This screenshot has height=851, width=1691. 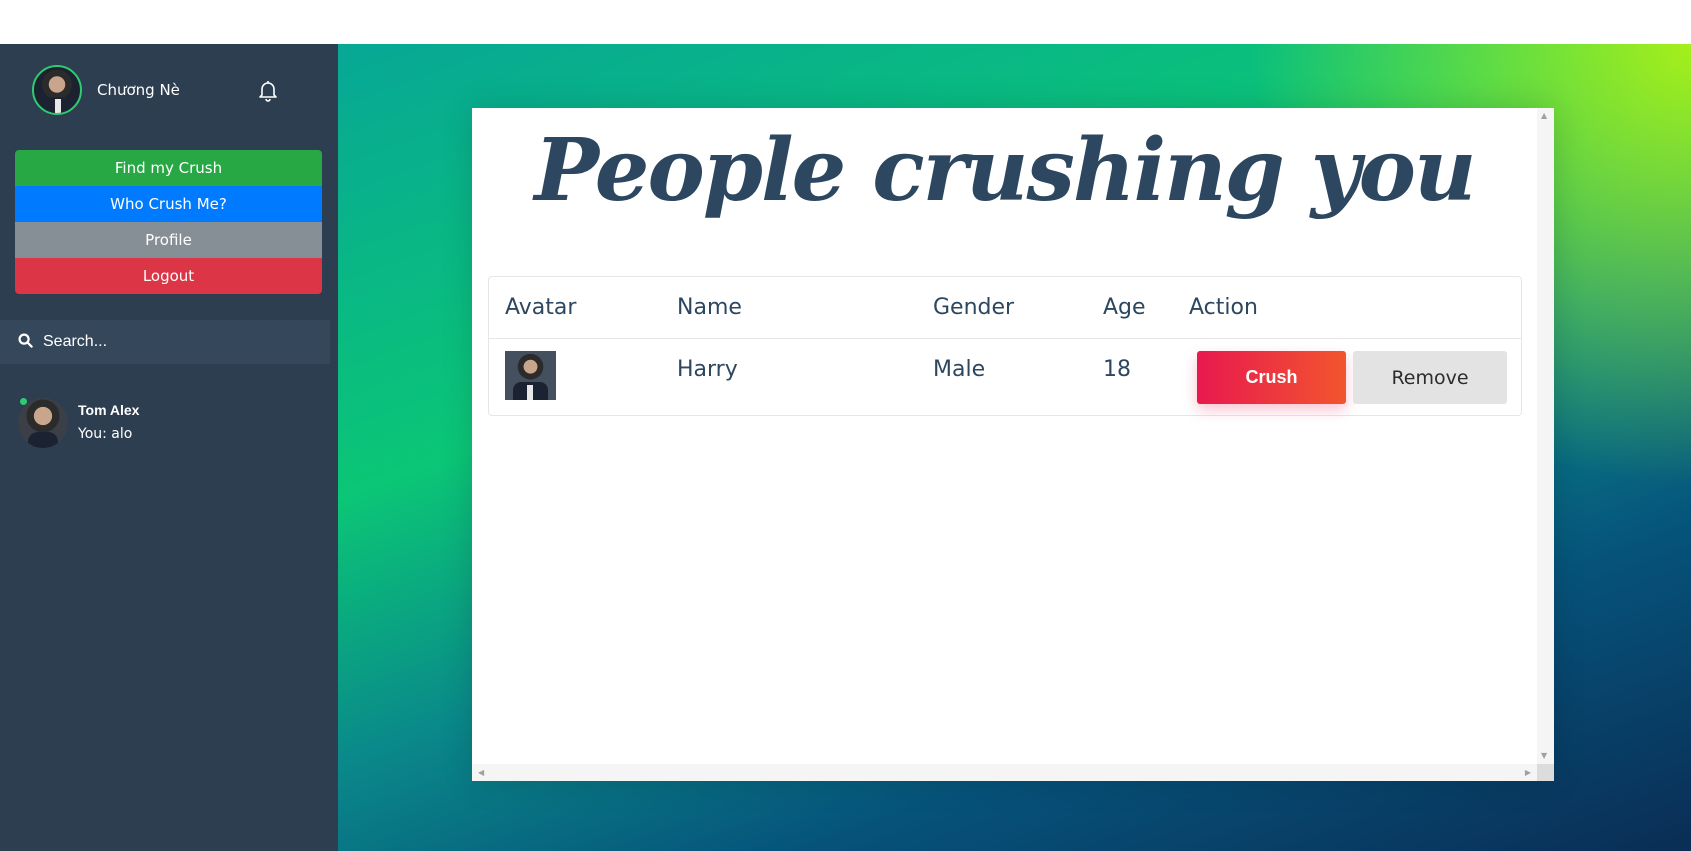 I want to click on row-name: Harry, so click(x=707, y=369).